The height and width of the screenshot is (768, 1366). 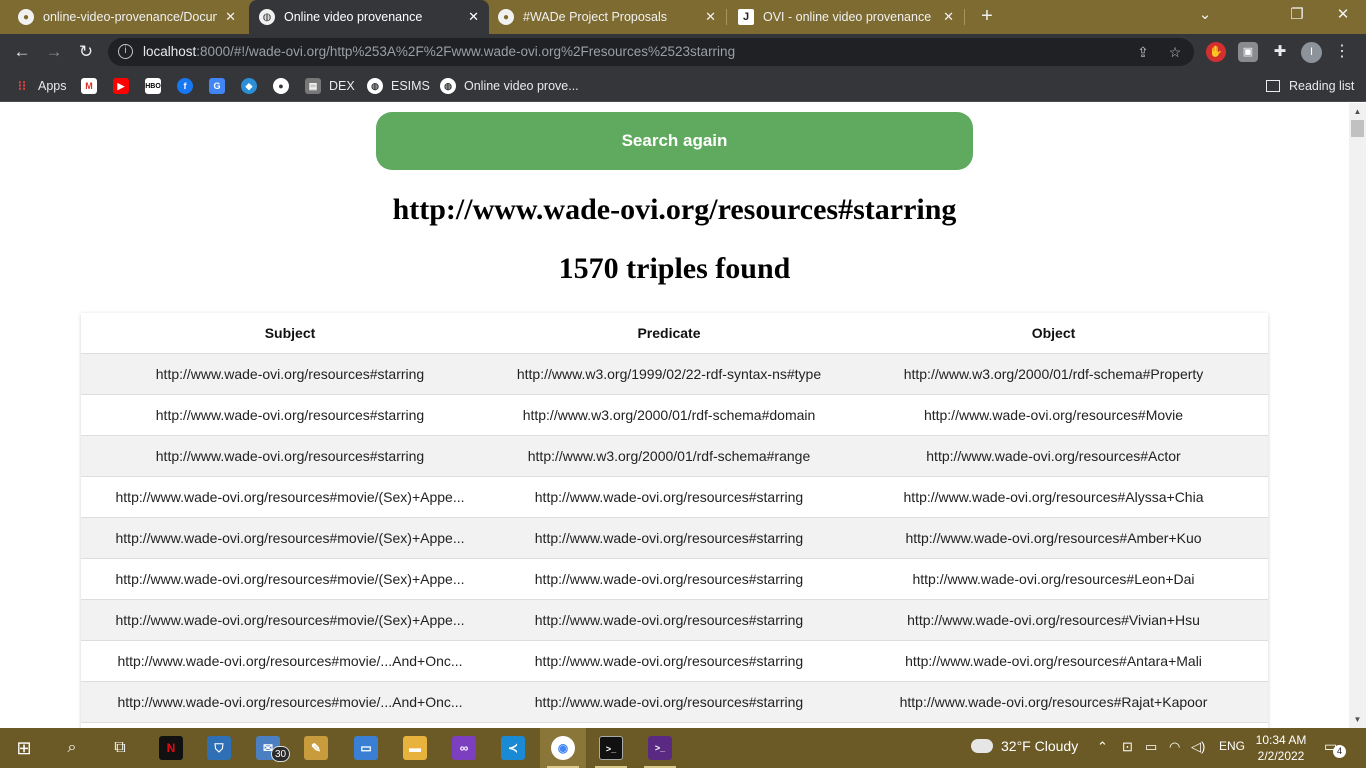 What do you see at coordinates (1216, 52) in the screenshot?
I see `adblock-extension-icon: ✋` at bounding box center [1216, 52].